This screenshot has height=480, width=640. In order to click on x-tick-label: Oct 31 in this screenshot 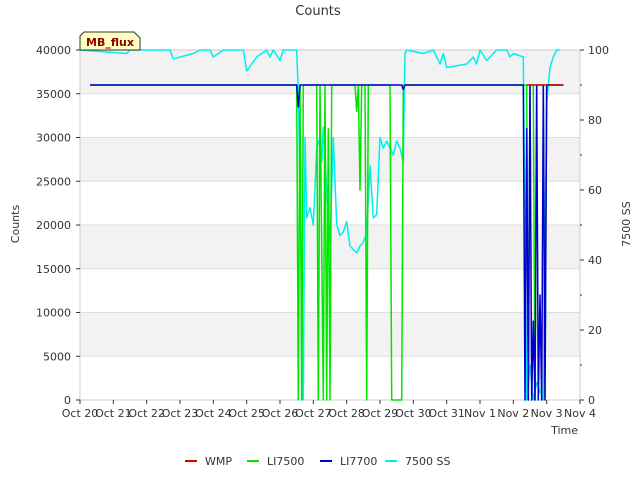, I will do `click(446, 413)`.